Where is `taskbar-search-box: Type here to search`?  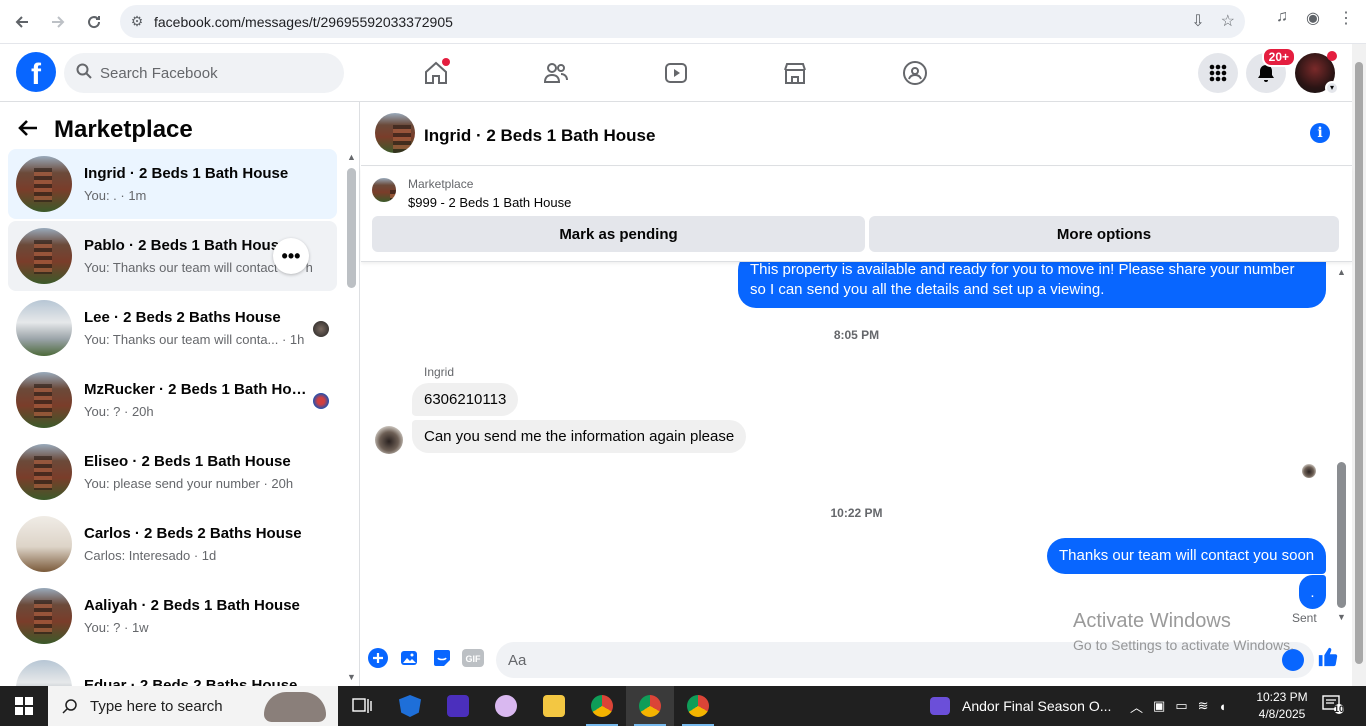 taskbar-search-box: Type here to search is located at coordinates (193, 706).